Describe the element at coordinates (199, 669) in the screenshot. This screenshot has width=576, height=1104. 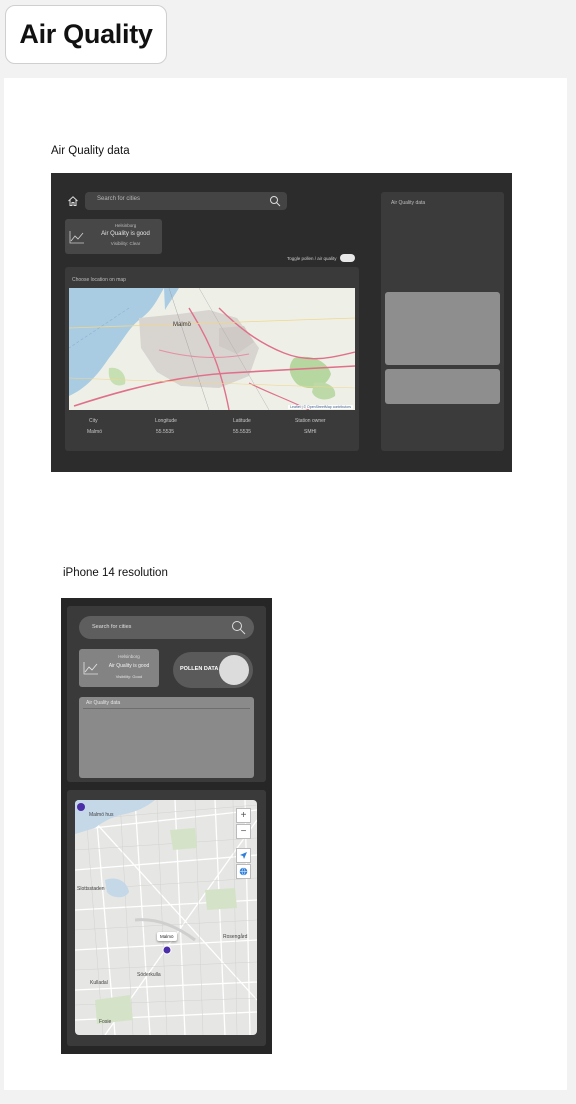
I see `pollen-toggle-label: POLLEN DATA` at that location.